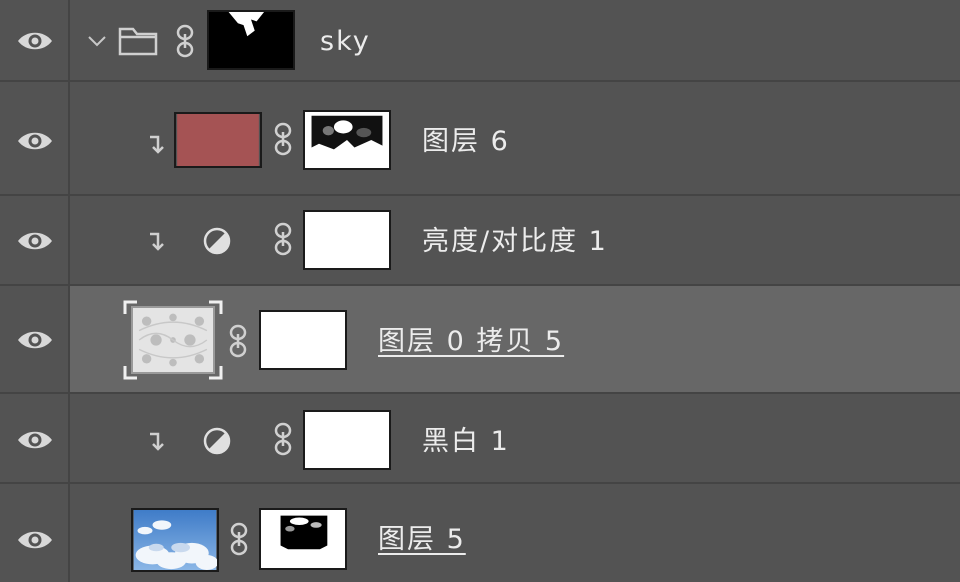 This screenshot has width=960, height=582. What do you see at coordinates (345, 41) in the screenshot?
I see `layer-name: sky` at bounding box center [345, 41].